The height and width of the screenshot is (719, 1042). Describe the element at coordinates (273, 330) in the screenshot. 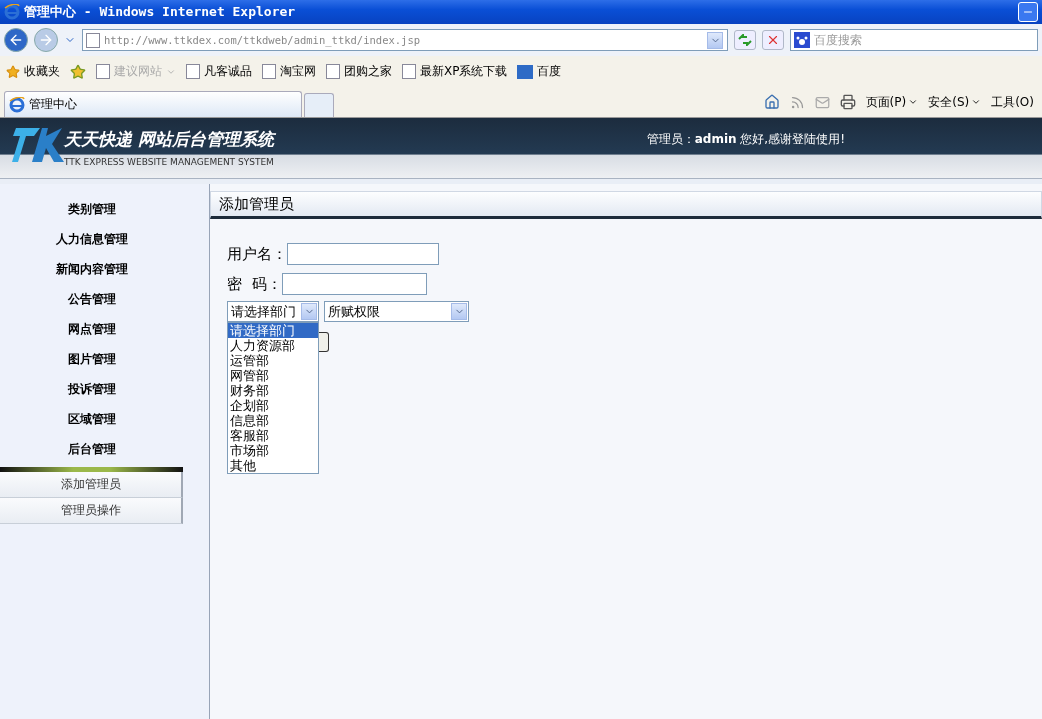

I see `dropdown-option: 请选择部门` at that location.